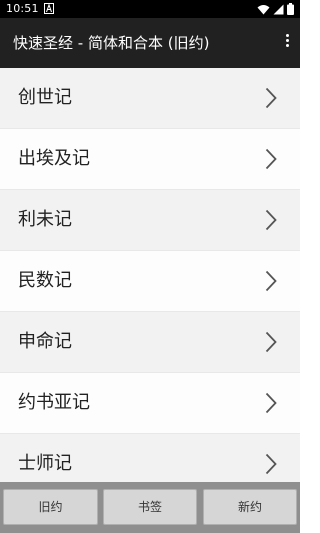  What do you see at coordinates (22, 8) in the screenshot?
I see `status-time: 10:51` at bounding box center [22, 8].